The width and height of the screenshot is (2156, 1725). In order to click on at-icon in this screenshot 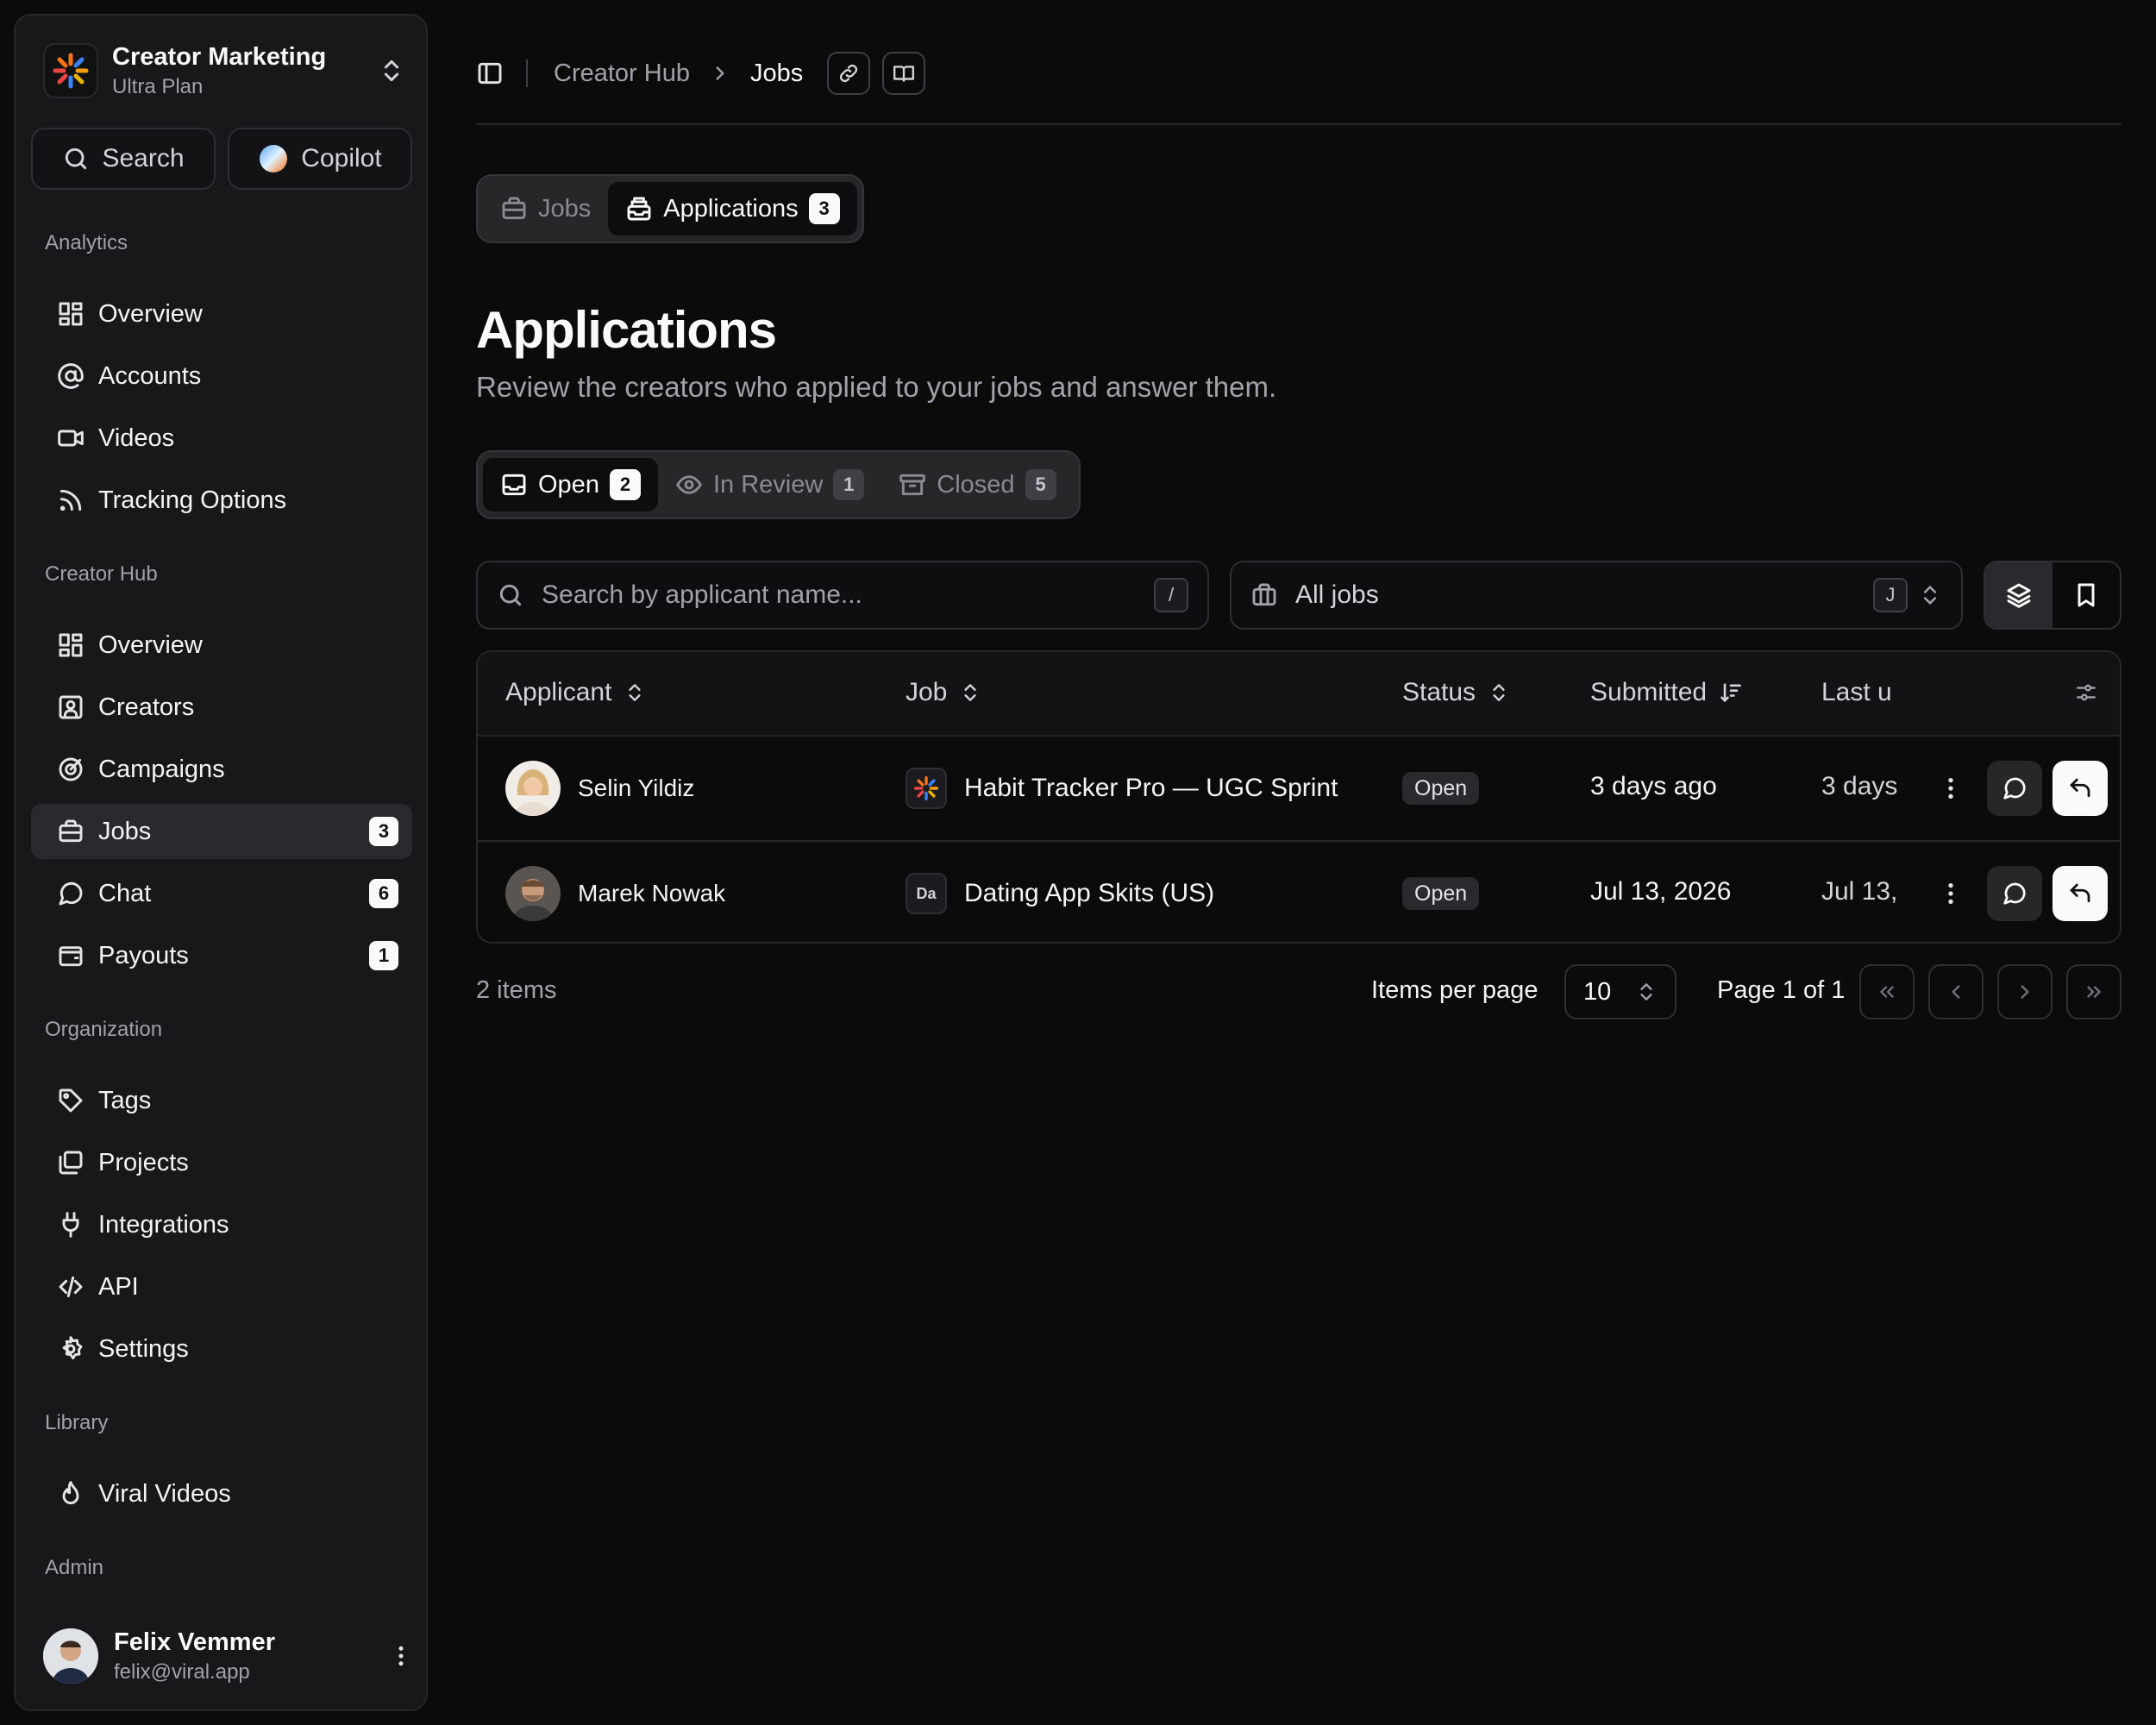, I will do `click(71, 376)`.